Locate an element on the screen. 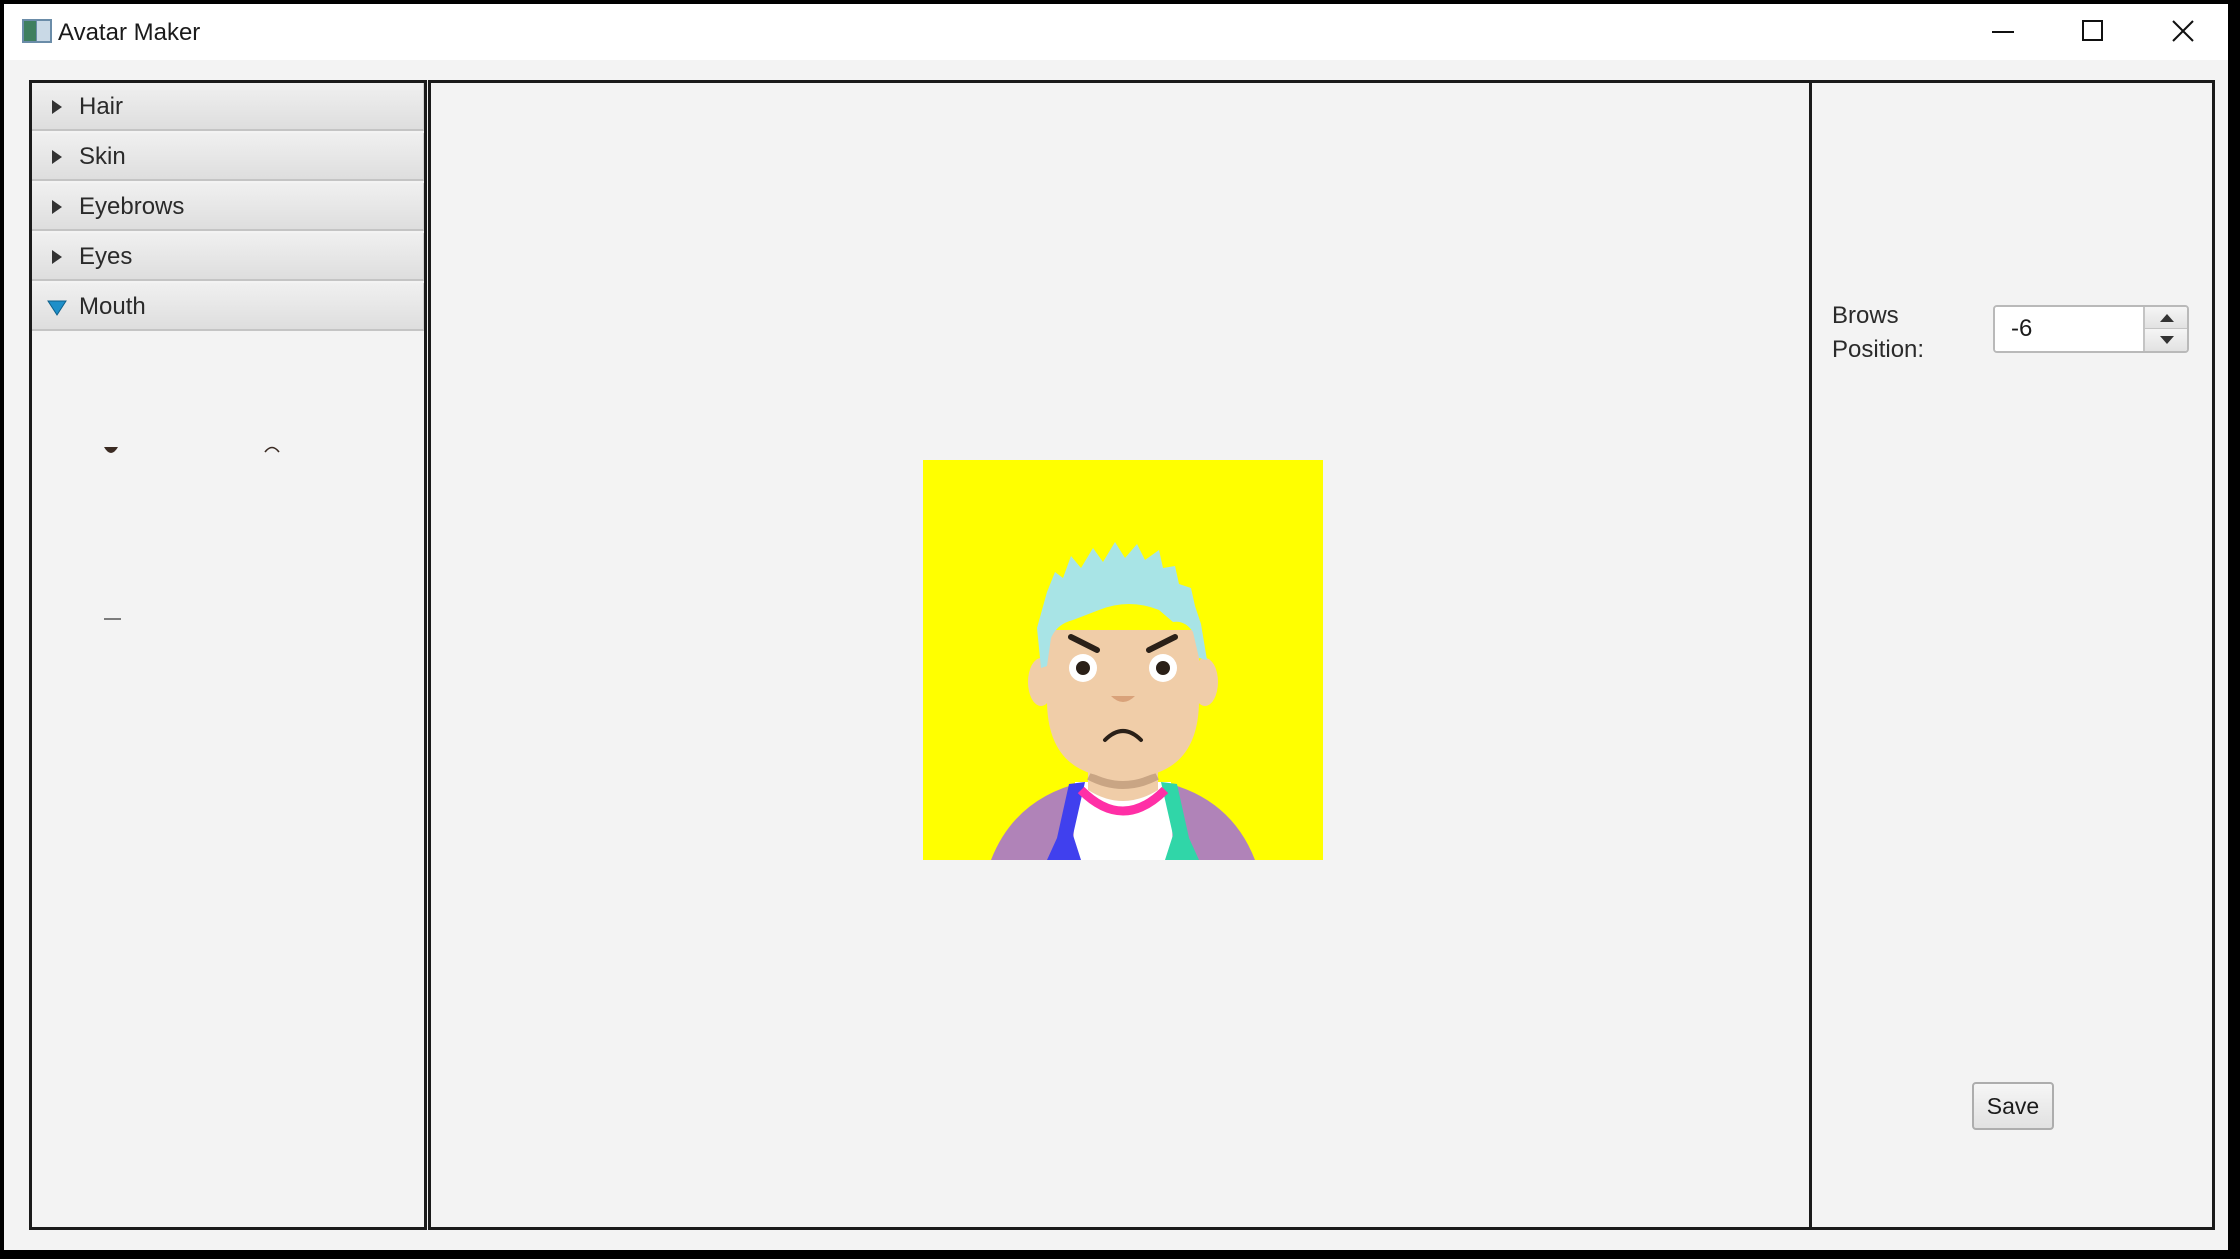 This screenshot has width=2240, height=1259. minimize-button is located at coordinates (2004, 32).